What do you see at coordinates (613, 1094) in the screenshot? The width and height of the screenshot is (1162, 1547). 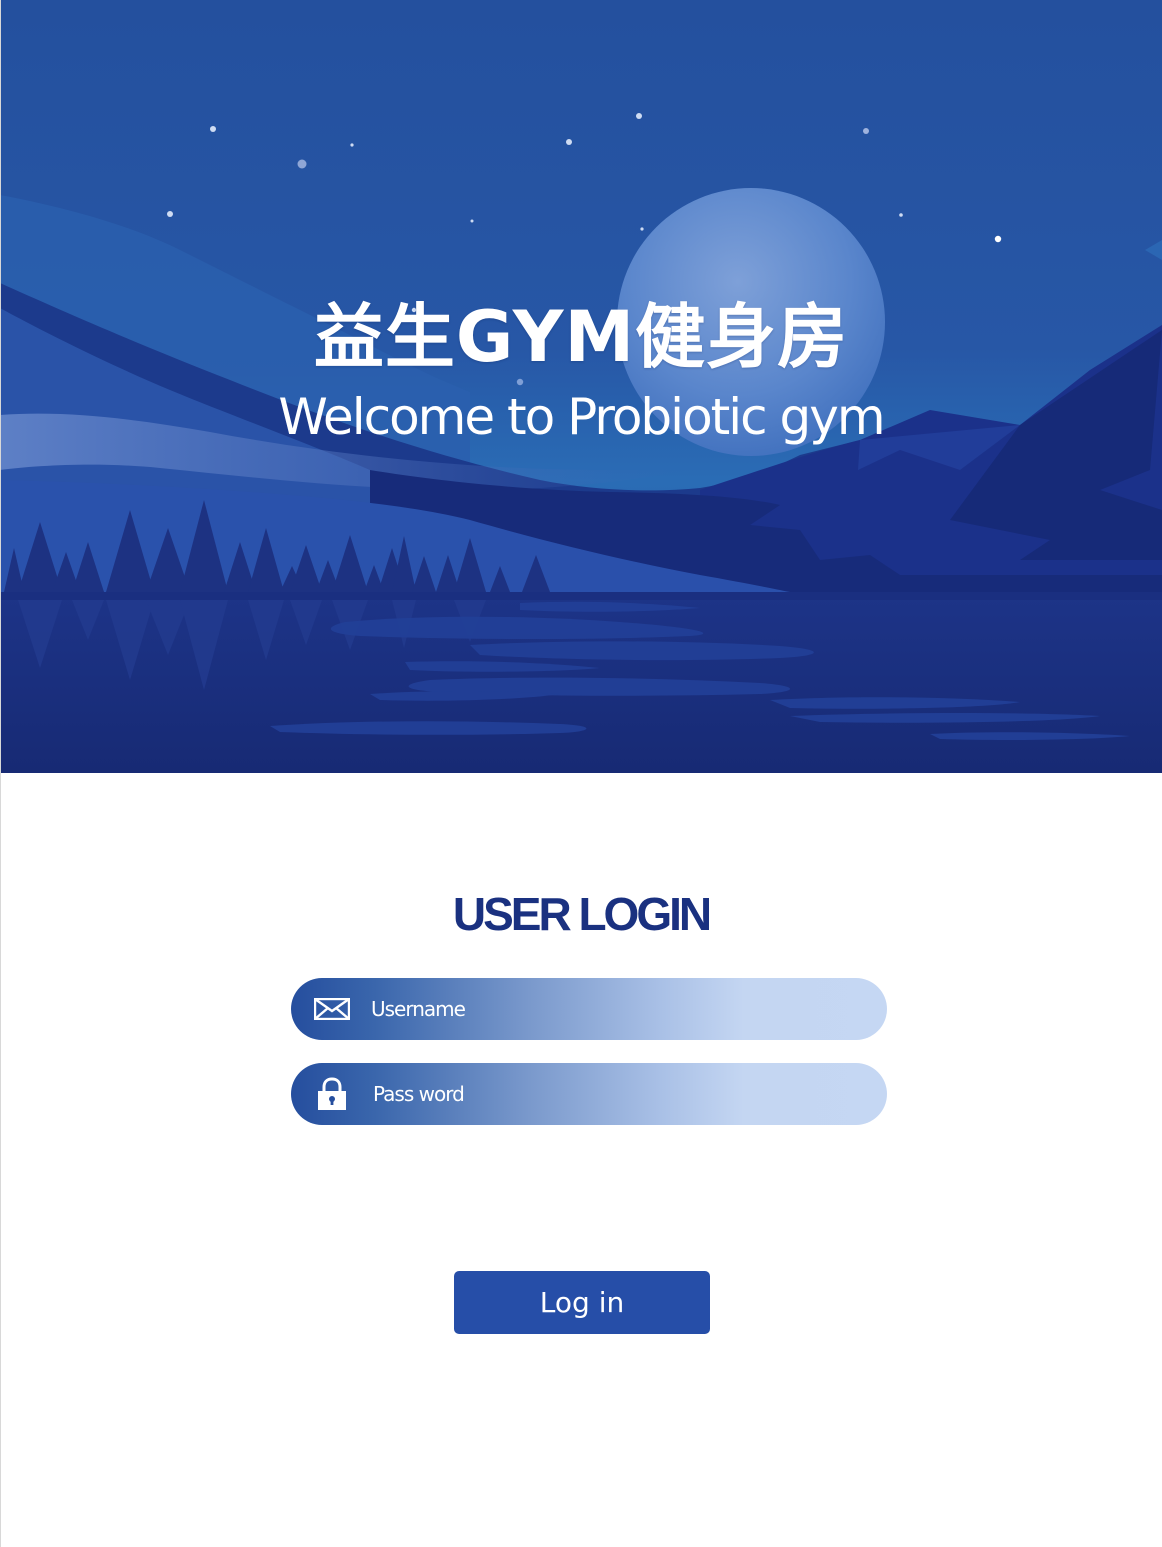 I see `password-input` at bounding box center [613, 1094].